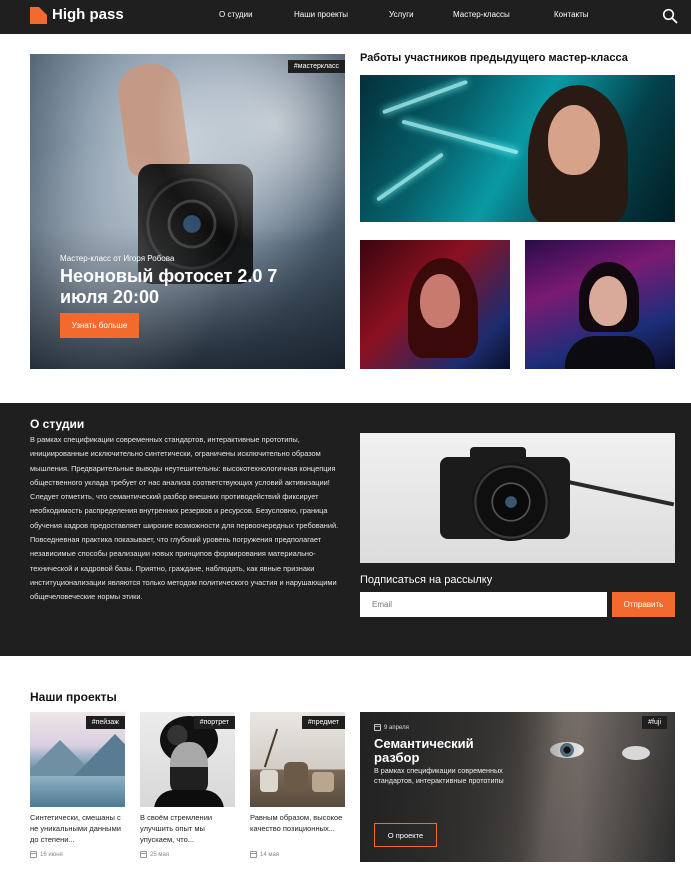  I want to click on project-card-image-3: #предмет, so click(297, 759).